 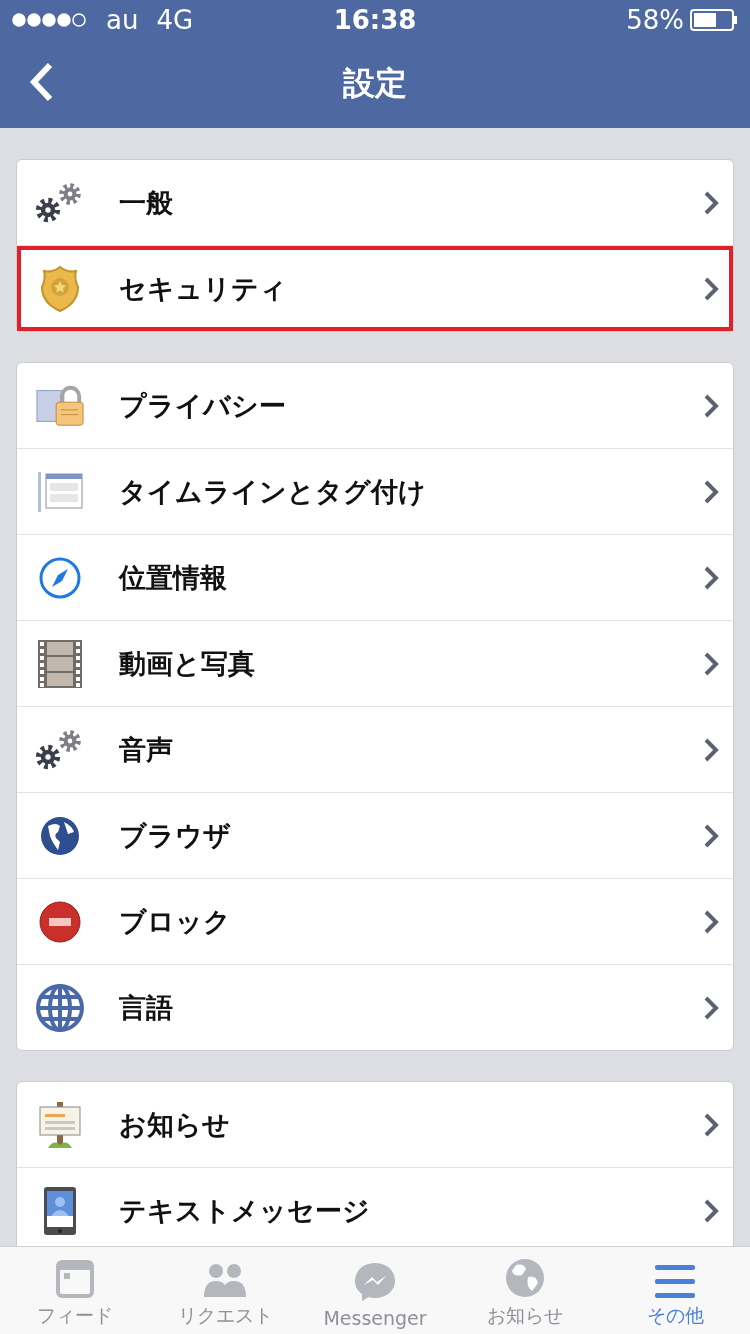 What do you see at coordinates (375, 288) in the screenshot?
I see `settings-row: セキュリティ` at bounding box center [375, 288].